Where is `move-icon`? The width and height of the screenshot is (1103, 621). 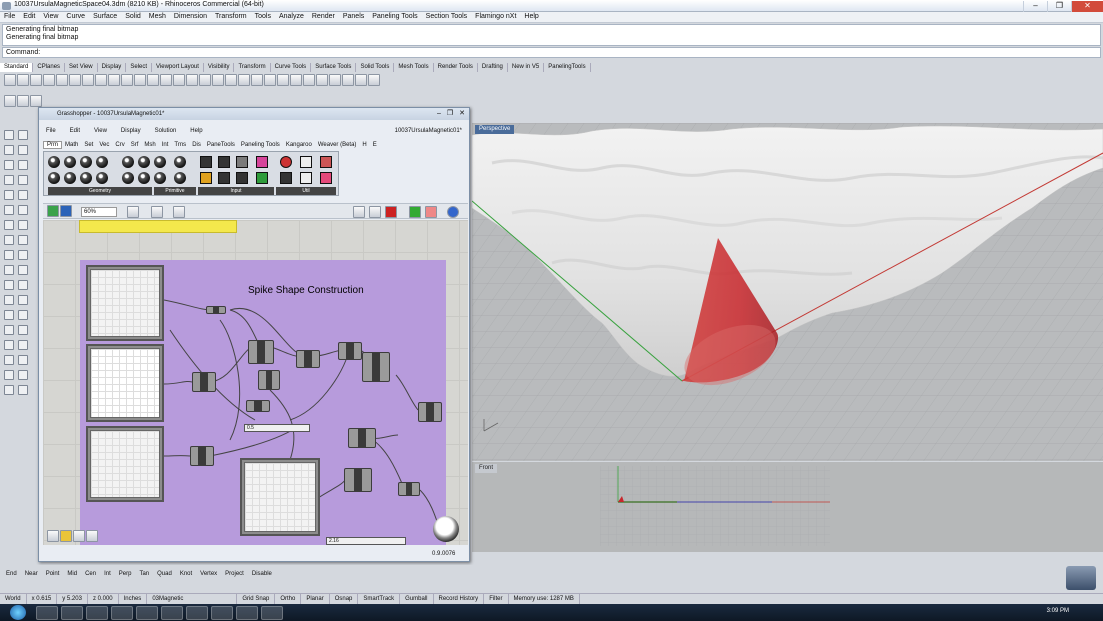 move-icon is located at coordinates (9, 285).